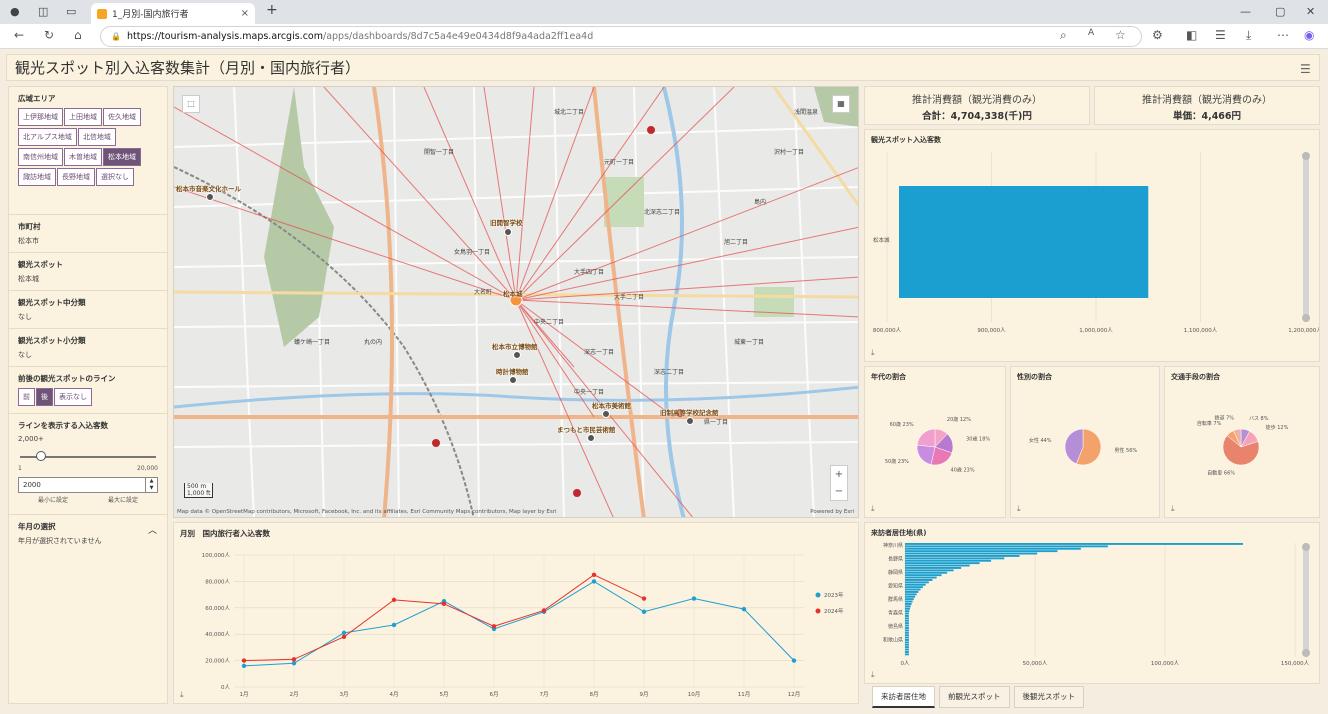  What do you see at coordinates (115, 177) in the screenshot?
I see `area-button: 選択なし` at bounding box center [115, 177].